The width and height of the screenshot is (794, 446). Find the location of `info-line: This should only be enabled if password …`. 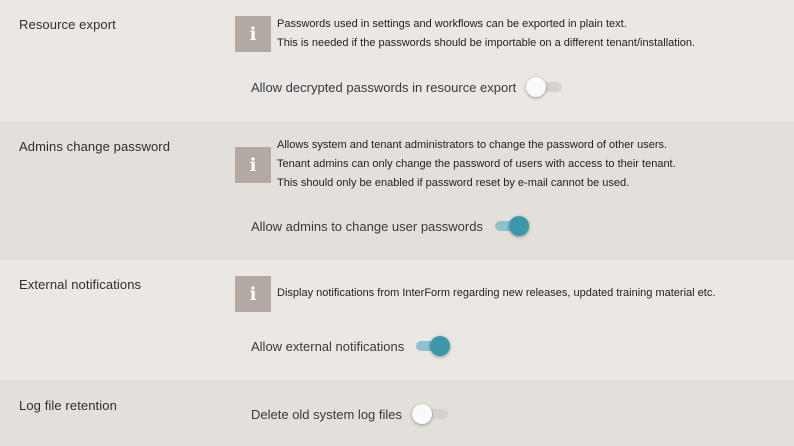

info-line: This should only be enabled if password … is located at coordinates (453, 183).